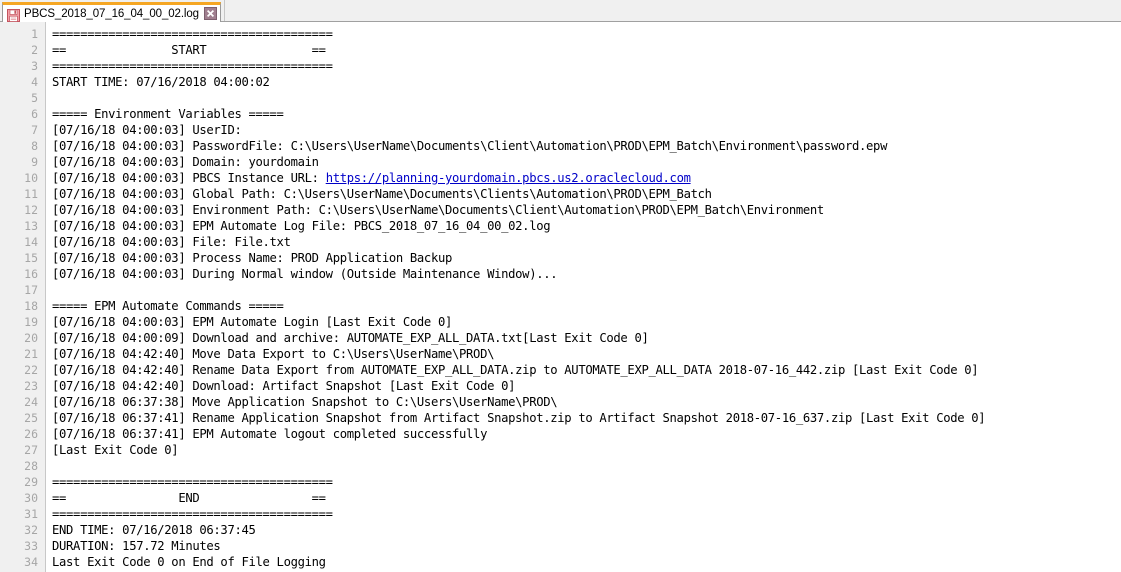 The width and height of the screenshot is (1121, 572). Describe the element at coordinates (31, 242) in the screenshot. I see `line-number: 14` at that location.